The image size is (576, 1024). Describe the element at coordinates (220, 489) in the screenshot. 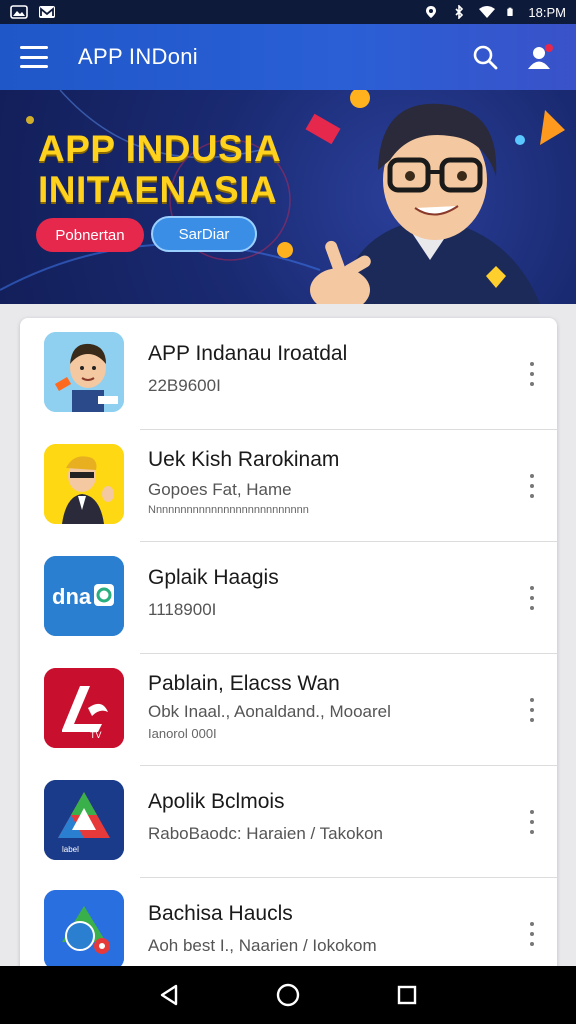

I see `app-subtitle: Gopoes Fat, Hame` at that location.